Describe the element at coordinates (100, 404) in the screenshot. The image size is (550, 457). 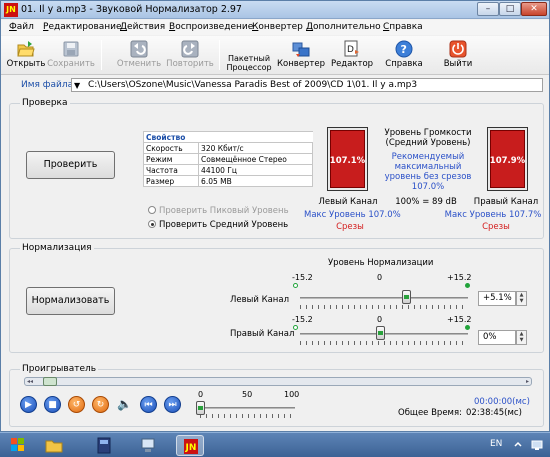
I see `repeat-button: ↻` at that location.